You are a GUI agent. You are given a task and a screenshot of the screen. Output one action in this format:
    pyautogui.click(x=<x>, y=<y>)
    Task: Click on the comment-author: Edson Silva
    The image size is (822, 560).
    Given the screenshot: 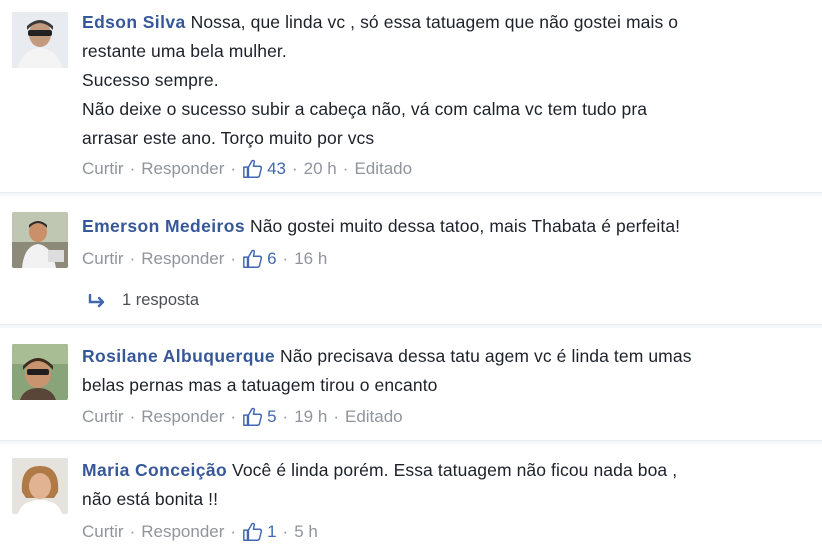 What is the action you would take?
    pyautogui.click(x=134, y=22)
    